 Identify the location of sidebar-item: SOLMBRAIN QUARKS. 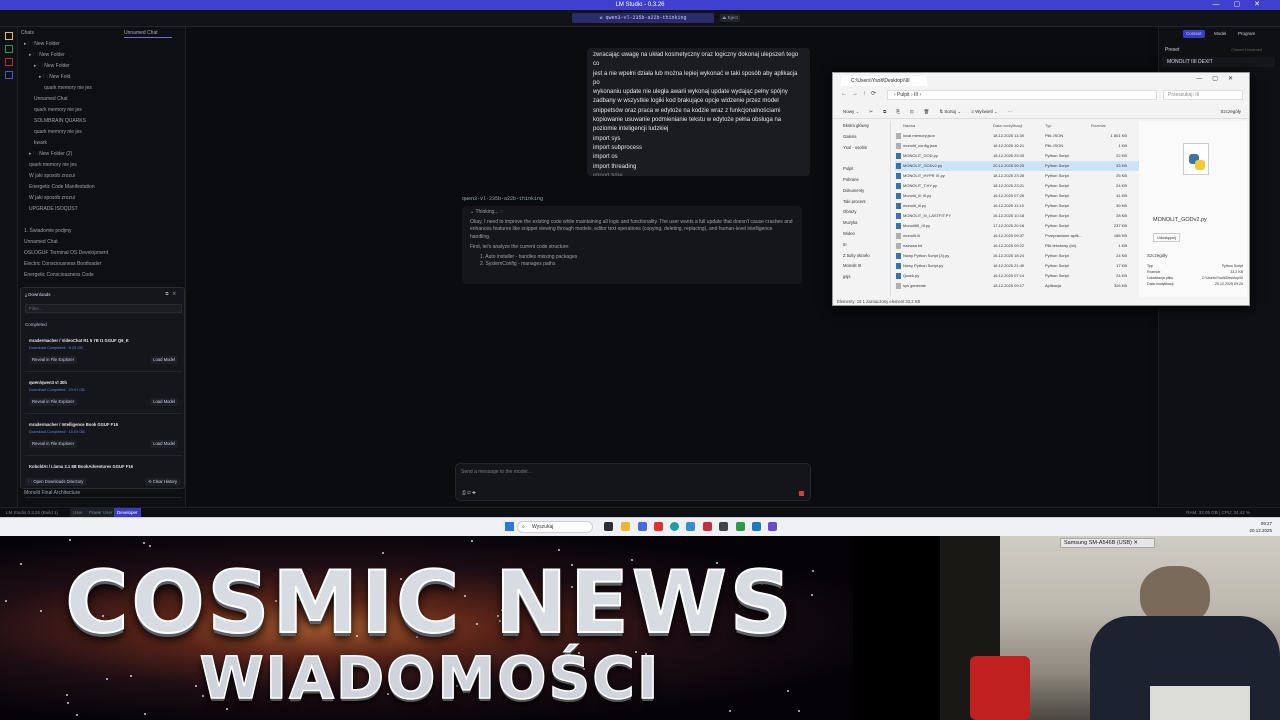
(101, 121).